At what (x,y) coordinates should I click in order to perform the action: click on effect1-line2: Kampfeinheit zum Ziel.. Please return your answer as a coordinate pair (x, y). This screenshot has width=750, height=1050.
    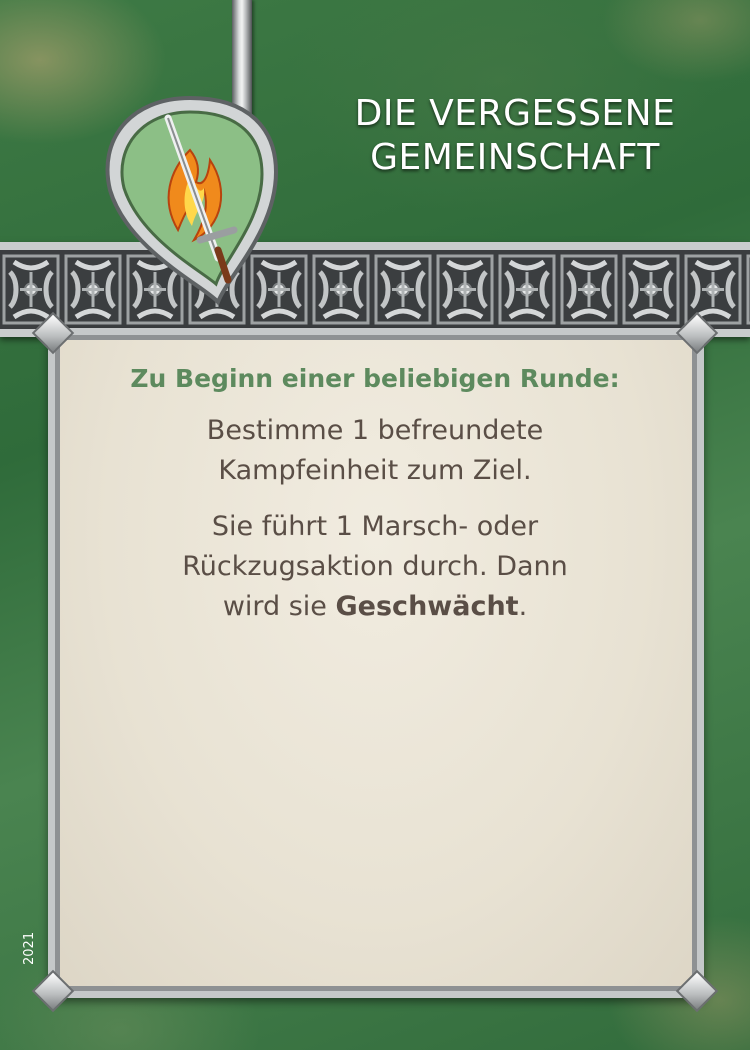
    Looking at the image, I should click on (375, 470).